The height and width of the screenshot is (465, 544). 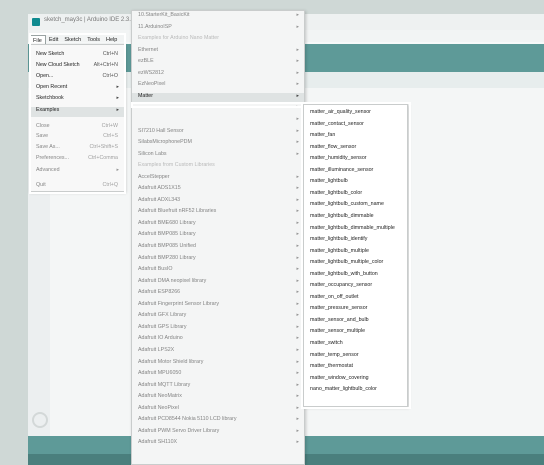 What do you see at coordinates (355, 160) in the screenshot?
I see `matter-example-item: matter_humidity_sensor` at bounding box center [355, 160].